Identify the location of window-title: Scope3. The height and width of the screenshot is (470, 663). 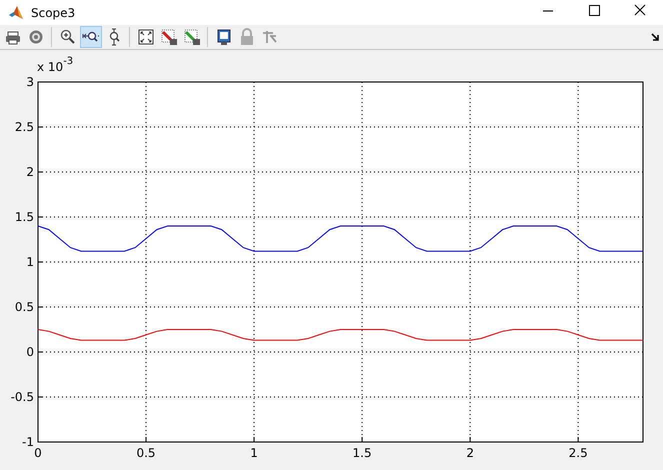
(53, 13).